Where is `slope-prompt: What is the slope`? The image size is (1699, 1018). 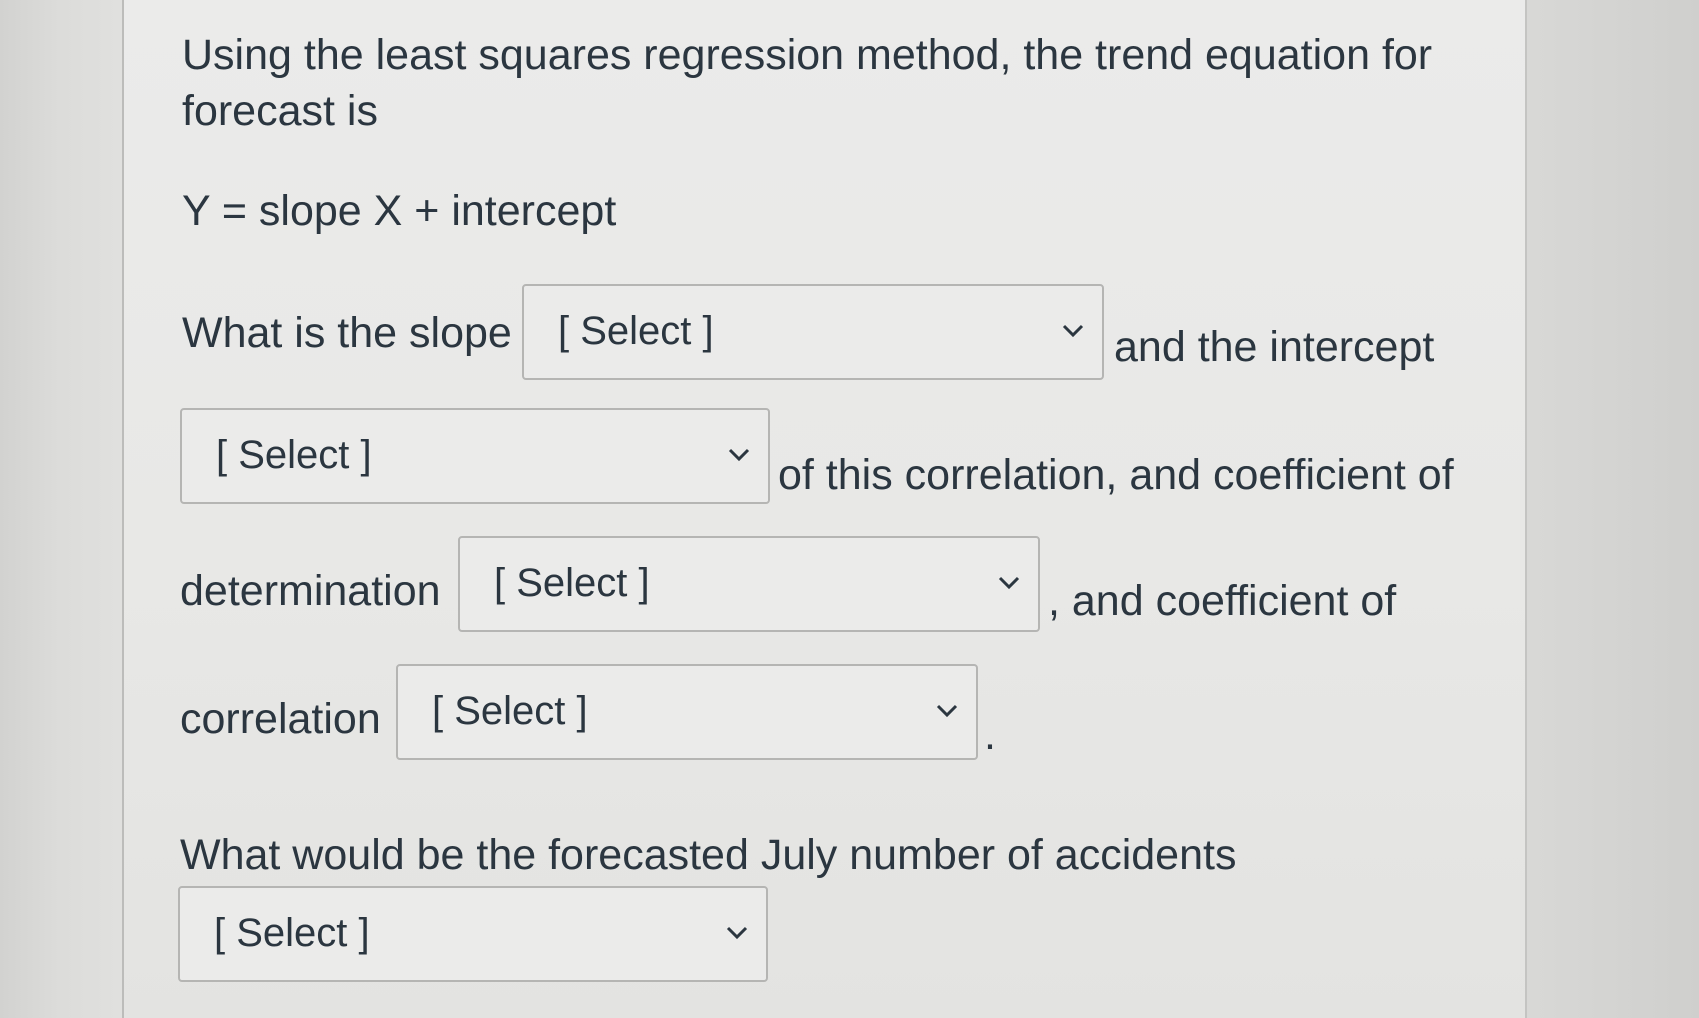
slope-prompt: What is the slope is located at coordinates (347, 333).